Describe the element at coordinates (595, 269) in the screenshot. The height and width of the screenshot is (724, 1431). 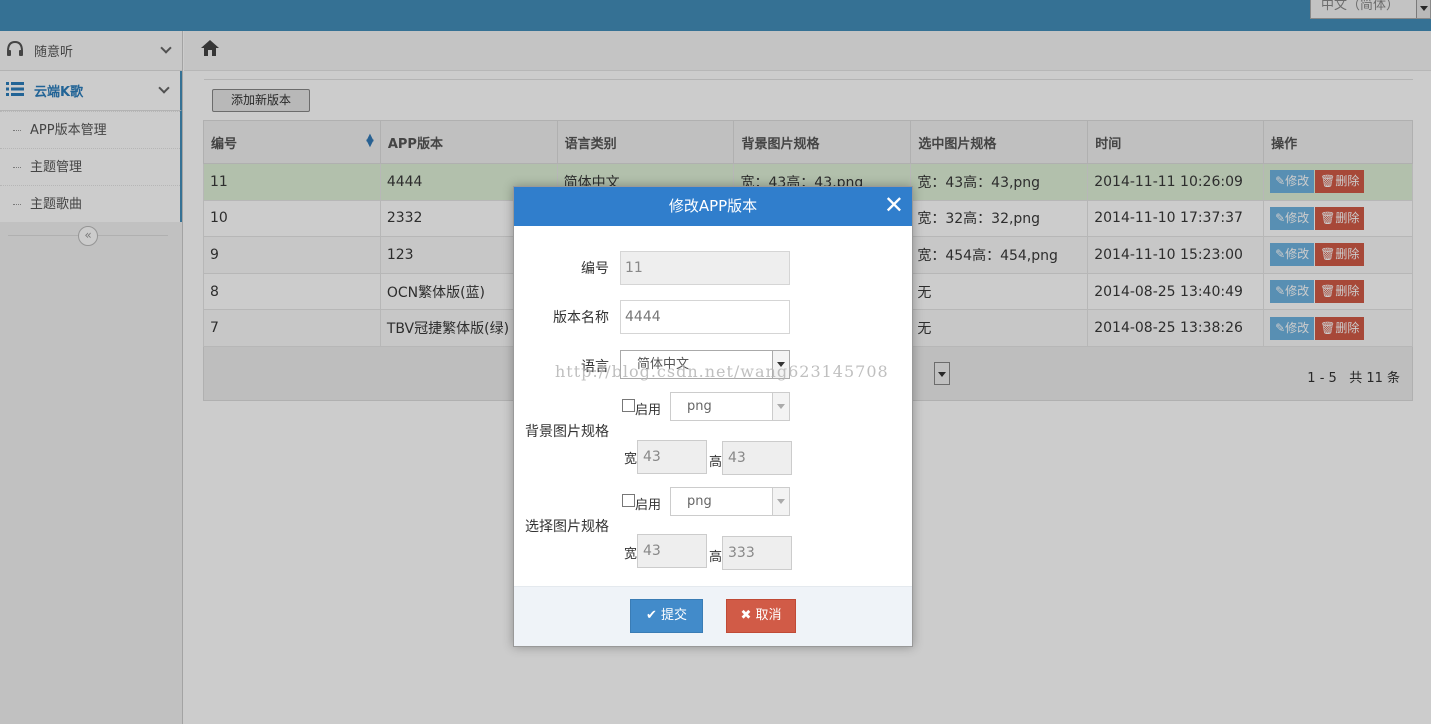
I see `id-label: 编号` at that location.